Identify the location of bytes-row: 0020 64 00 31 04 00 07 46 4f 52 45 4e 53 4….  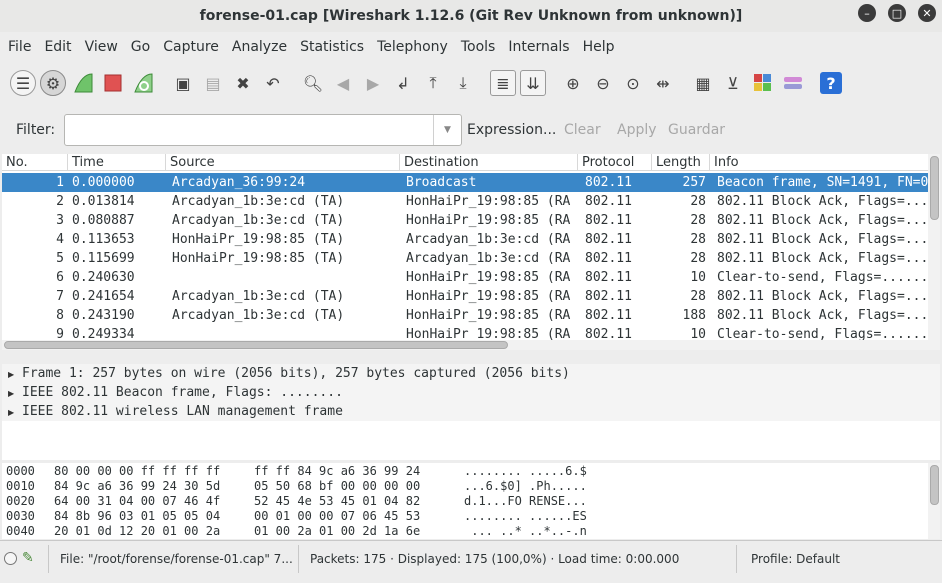
(471, 501).